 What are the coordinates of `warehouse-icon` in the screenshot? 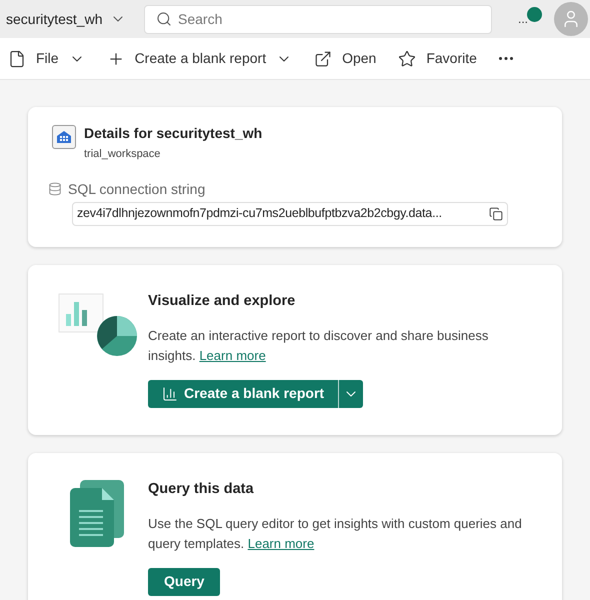 It's located at (64, 137).